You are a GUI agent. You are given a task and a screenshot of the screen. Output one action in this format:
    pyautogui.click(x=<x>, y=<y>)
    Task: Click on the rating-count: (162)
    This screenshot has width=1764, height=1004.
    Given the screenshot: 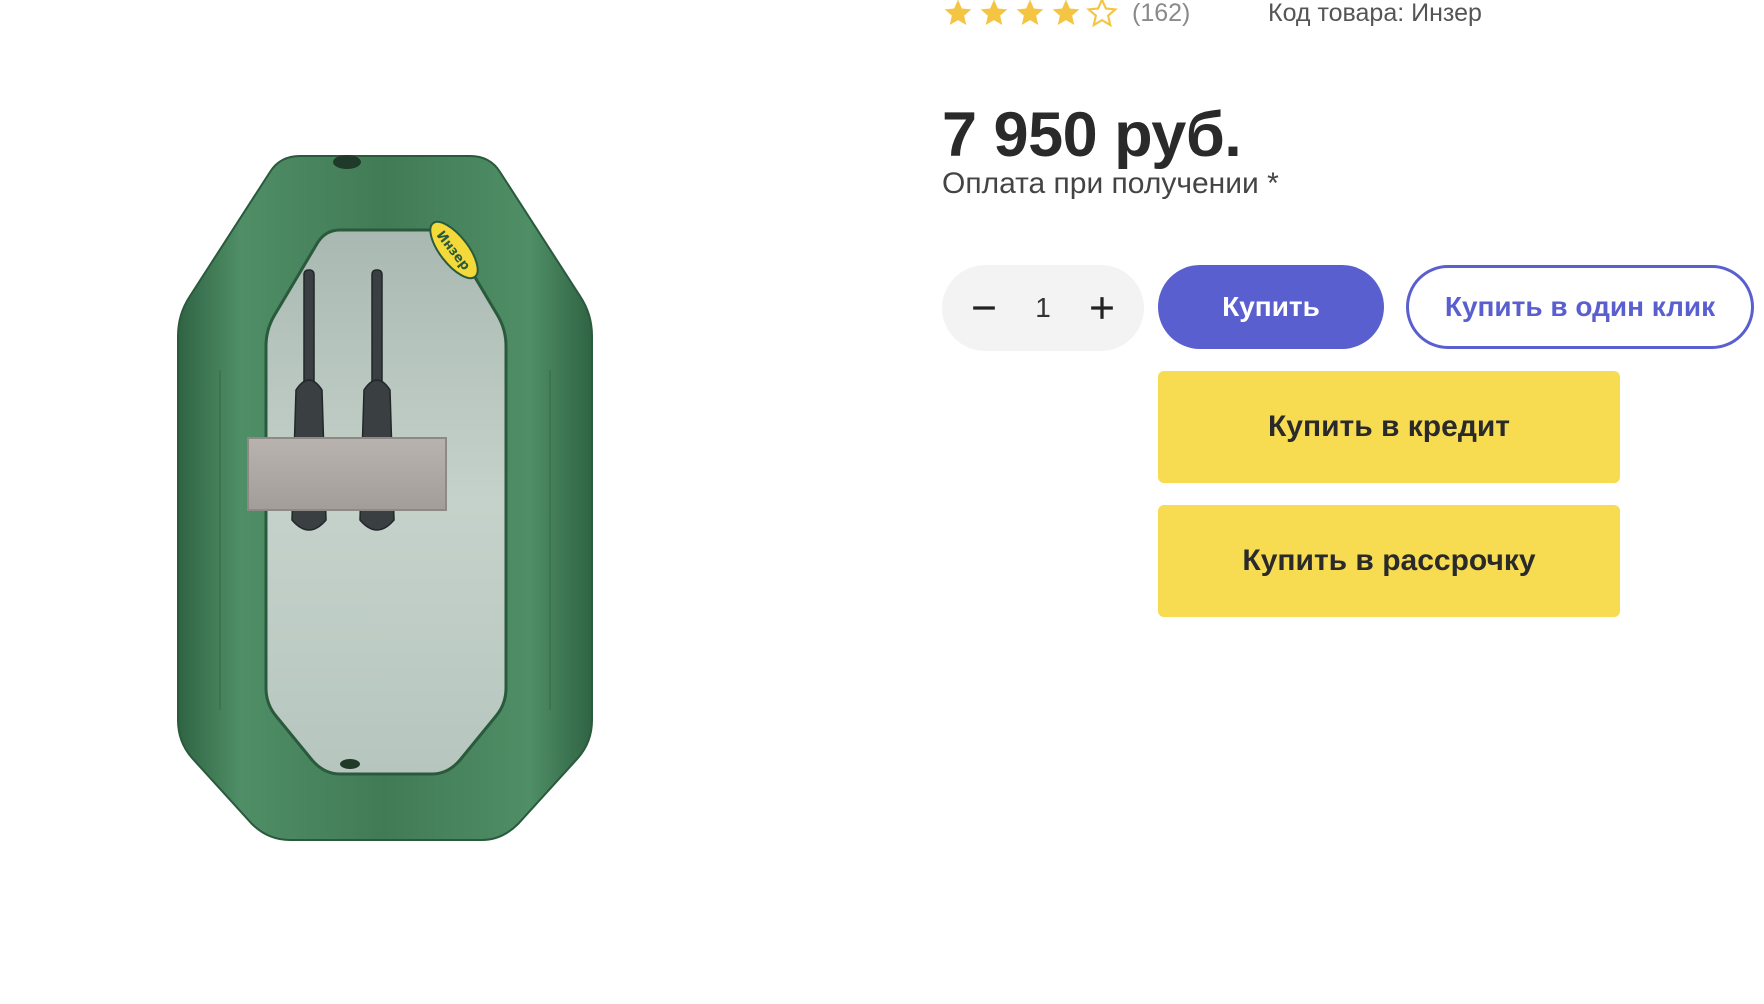 What is the action you would take?
    pyautogui.click(x=1161, y=14)
    